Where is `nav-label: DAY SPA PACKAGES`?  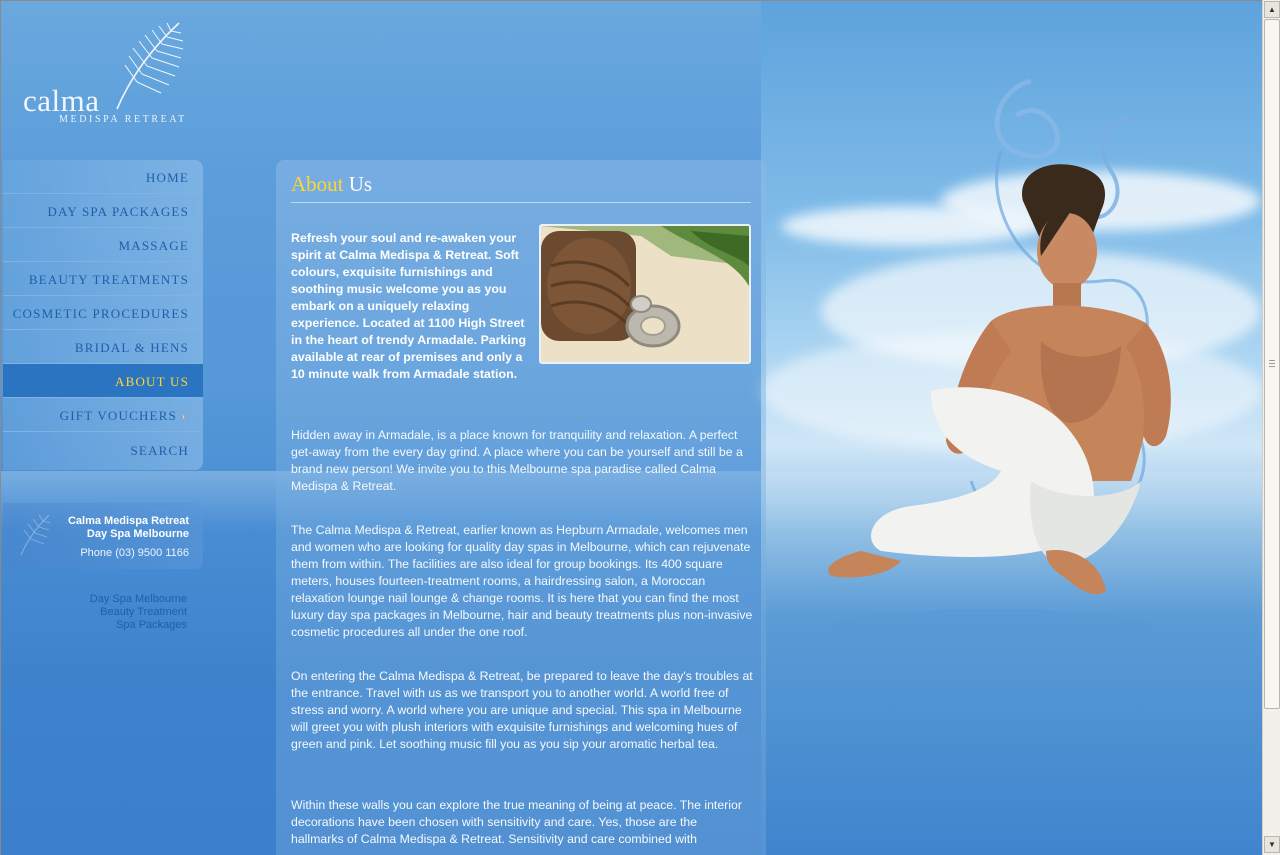 nav-label: DAY SPA PACKAGES is located at coordinates (118, 211).